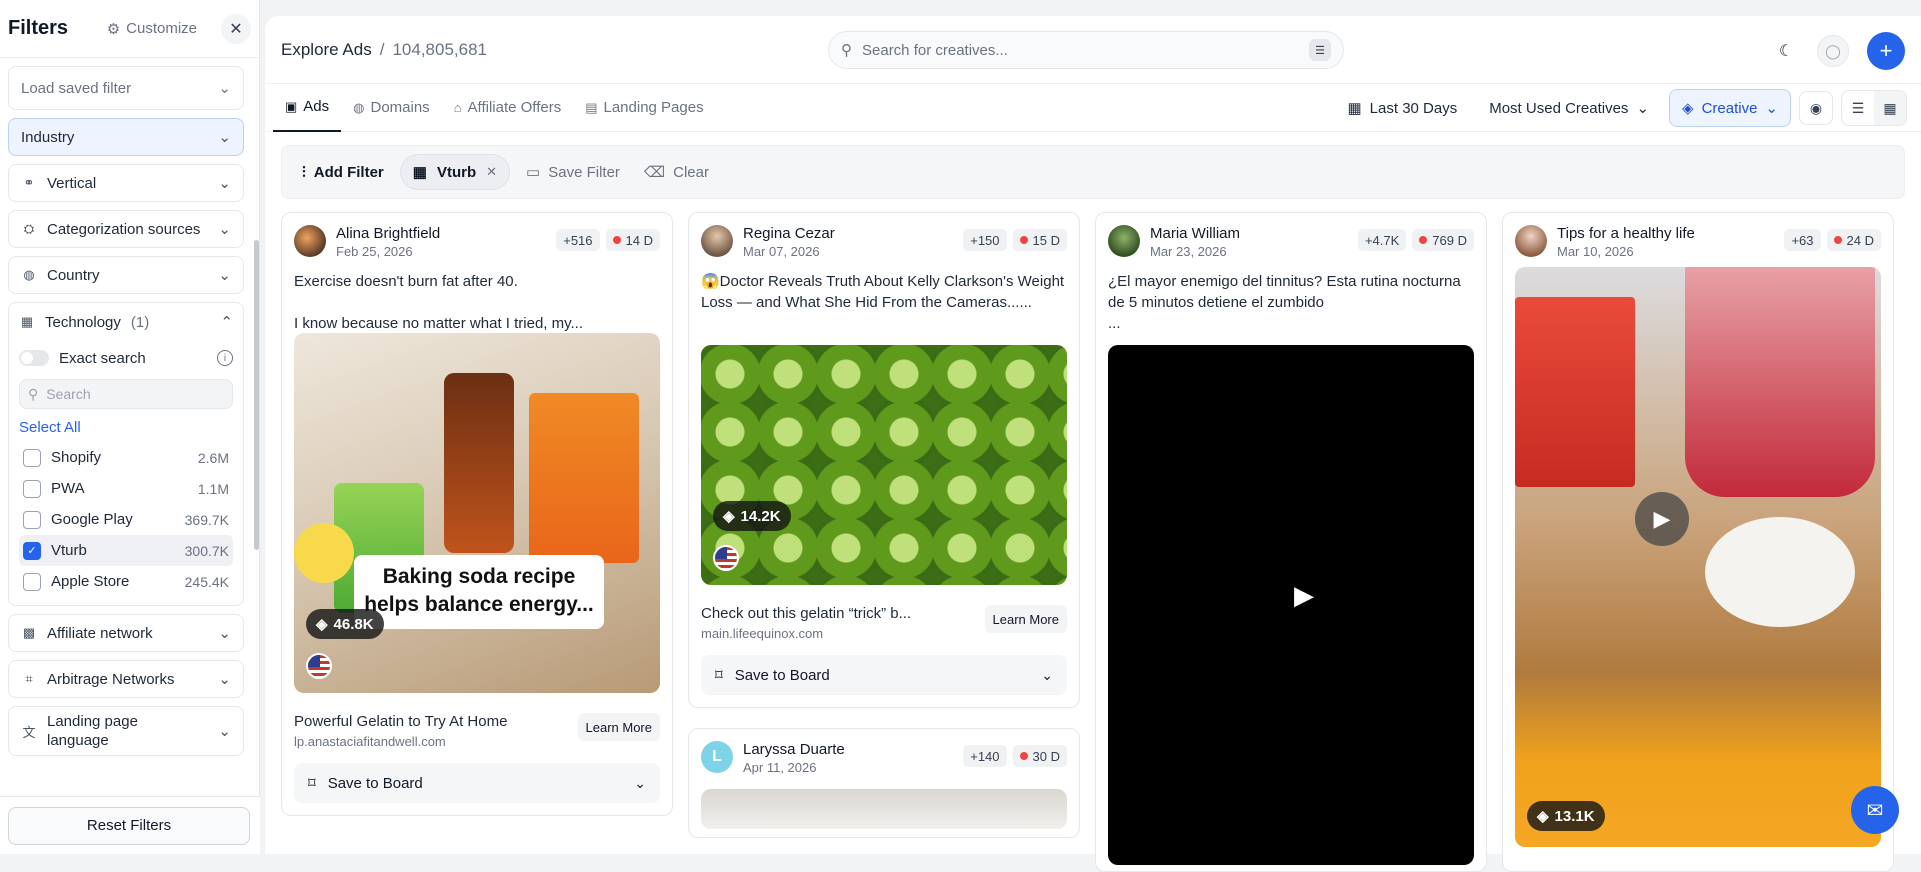 The height and width of the screenshot is (872, 1921). I want to click on country-label: Country, so click(73, 275).